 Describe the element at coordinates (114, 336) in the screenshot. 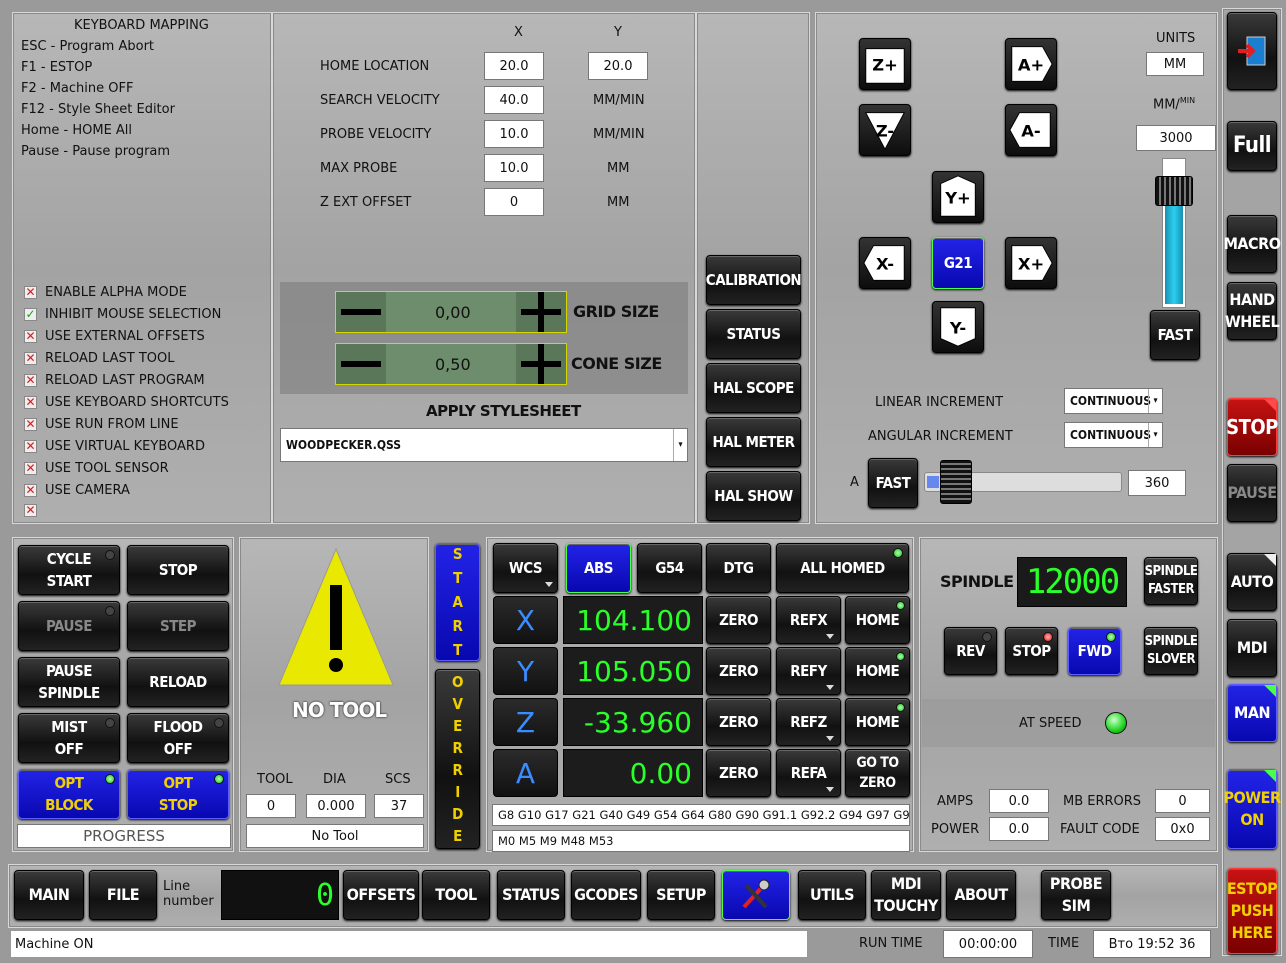

I see `option-checkbox: ✕ USE EXTERNAL OFFSETS` at that location.